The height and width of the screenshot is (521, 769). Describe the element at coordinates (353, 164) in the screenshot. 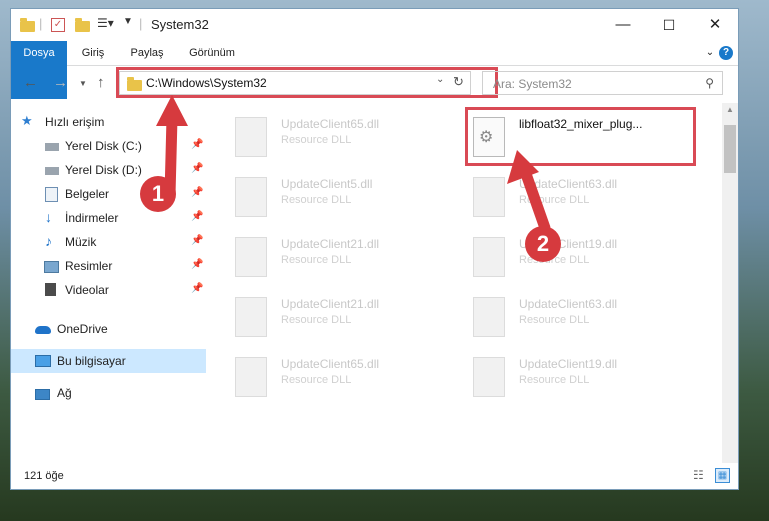

I see `annotation-arrows` at that location.